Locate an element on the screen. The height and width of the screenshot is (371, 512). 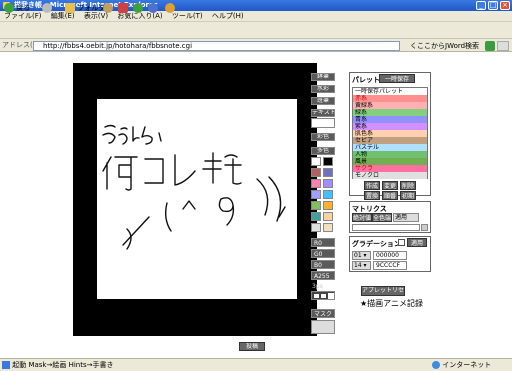
palette-item: 黄緑系 is located at coordinates (390, 105).